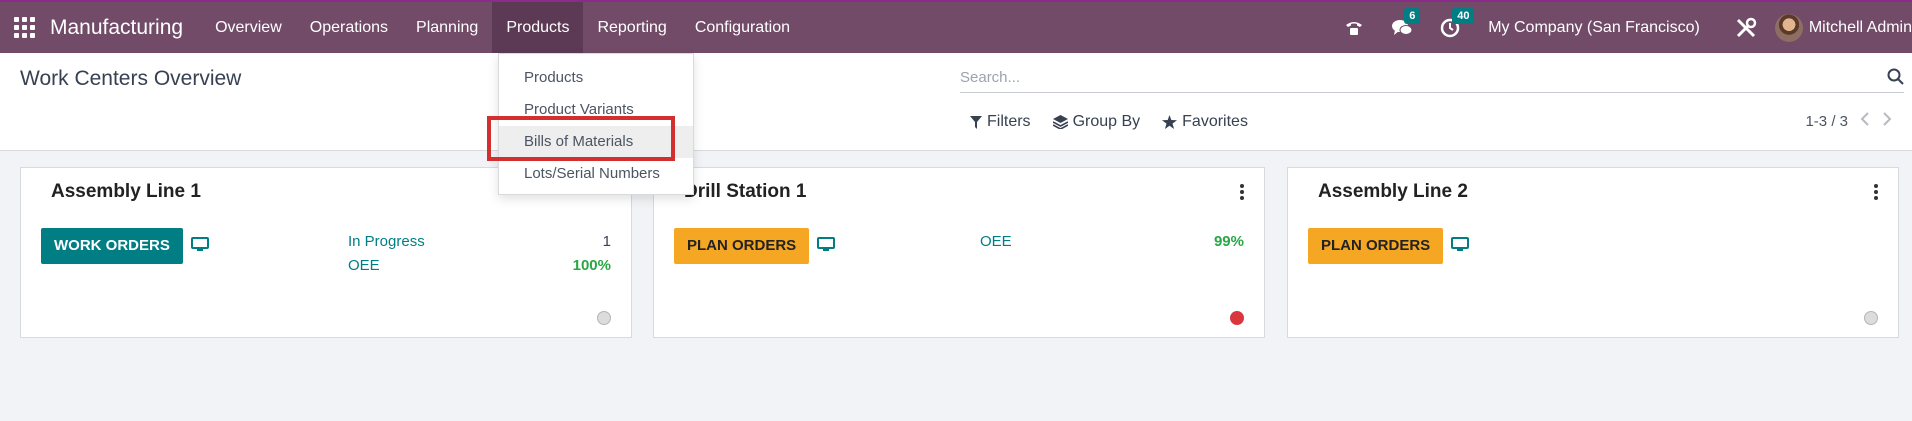 This screenshot has height=421, width=1912. I want to click on company-switcher: My Company (San Francisco), so click(1594, 28).